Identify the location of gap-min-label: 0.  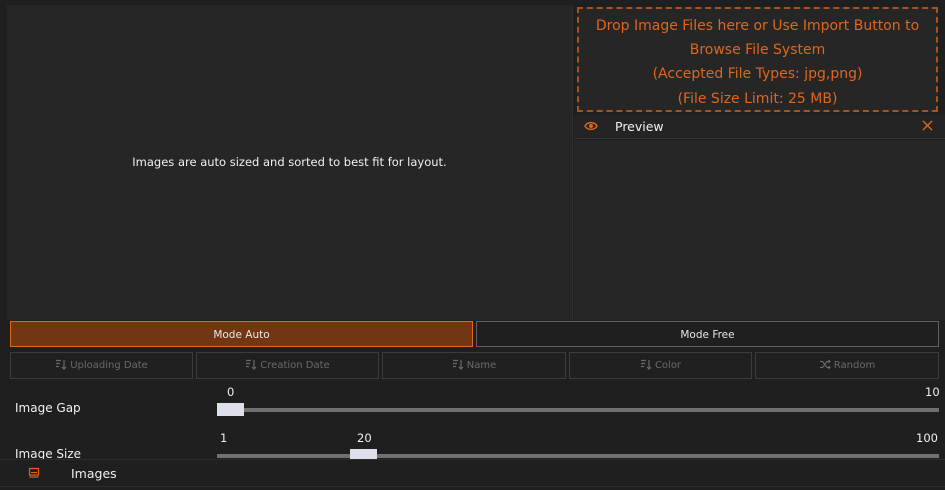
(231, 392).